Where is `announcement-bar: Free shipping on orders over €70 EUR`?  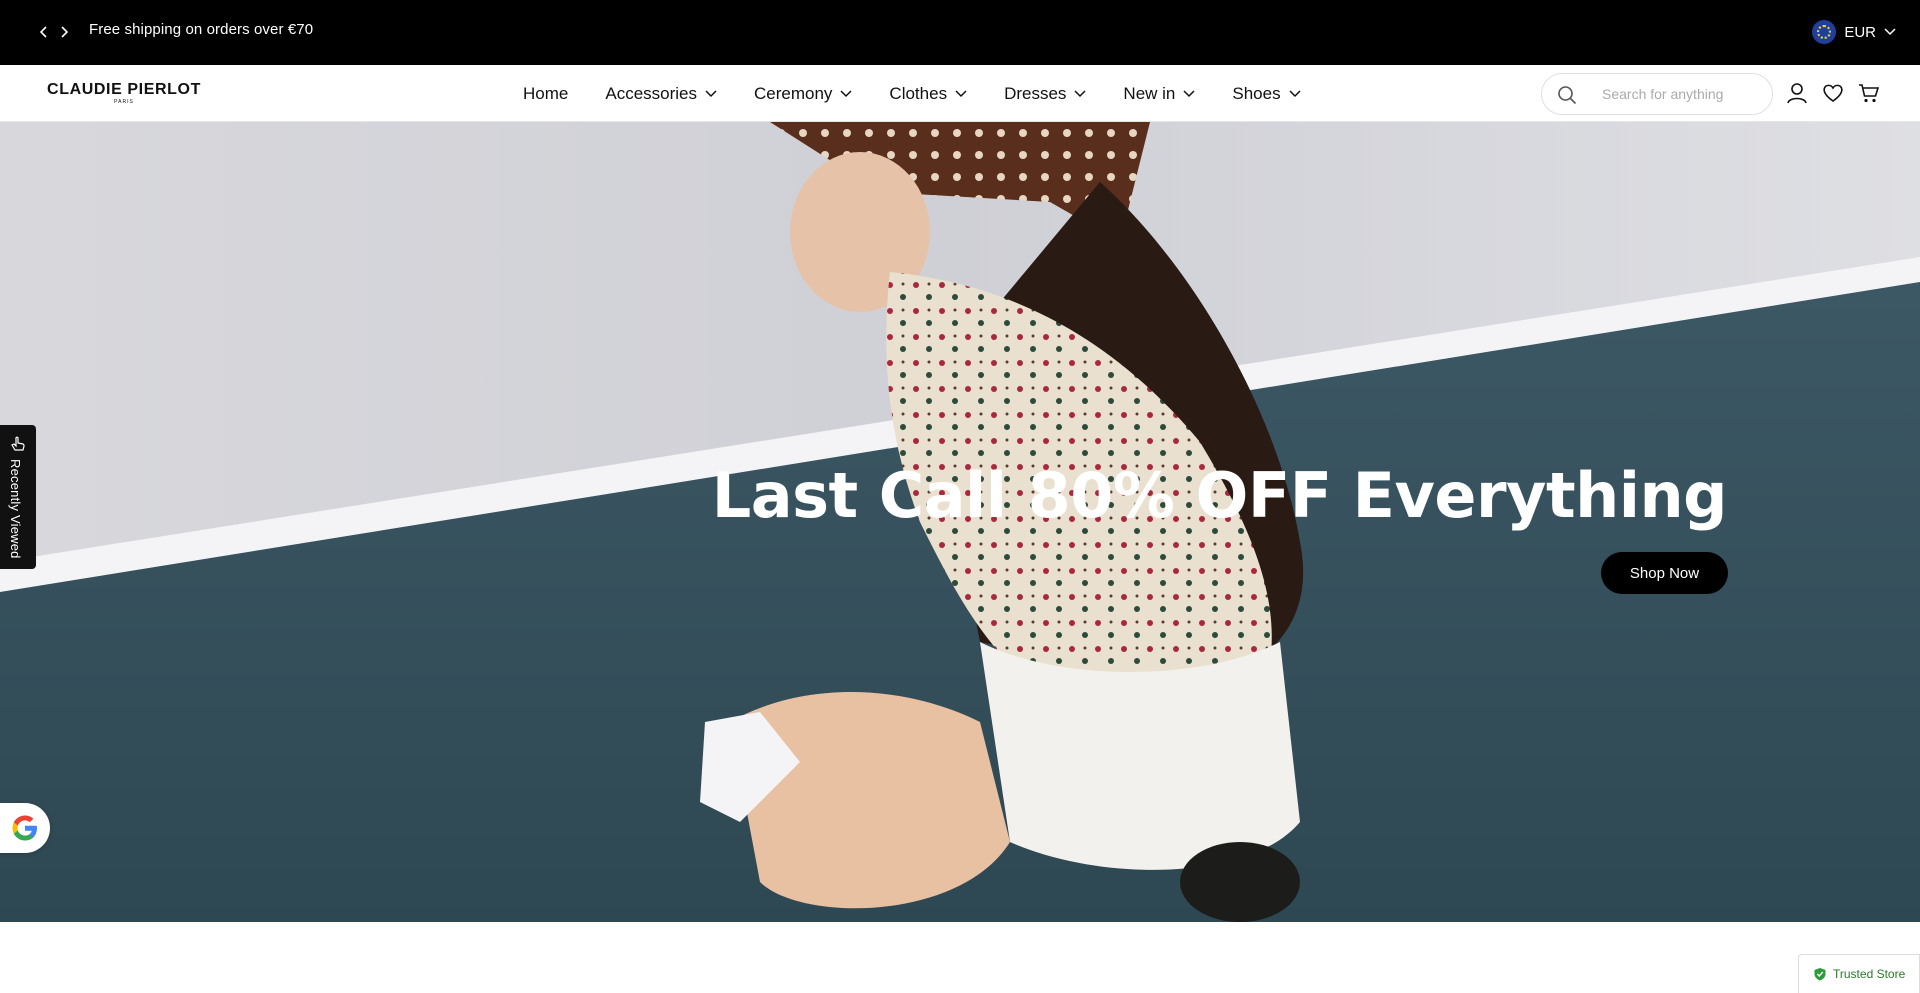 announcement-bar: Free shipping on orders over €70 EUR is located at coordinates (960, 32).